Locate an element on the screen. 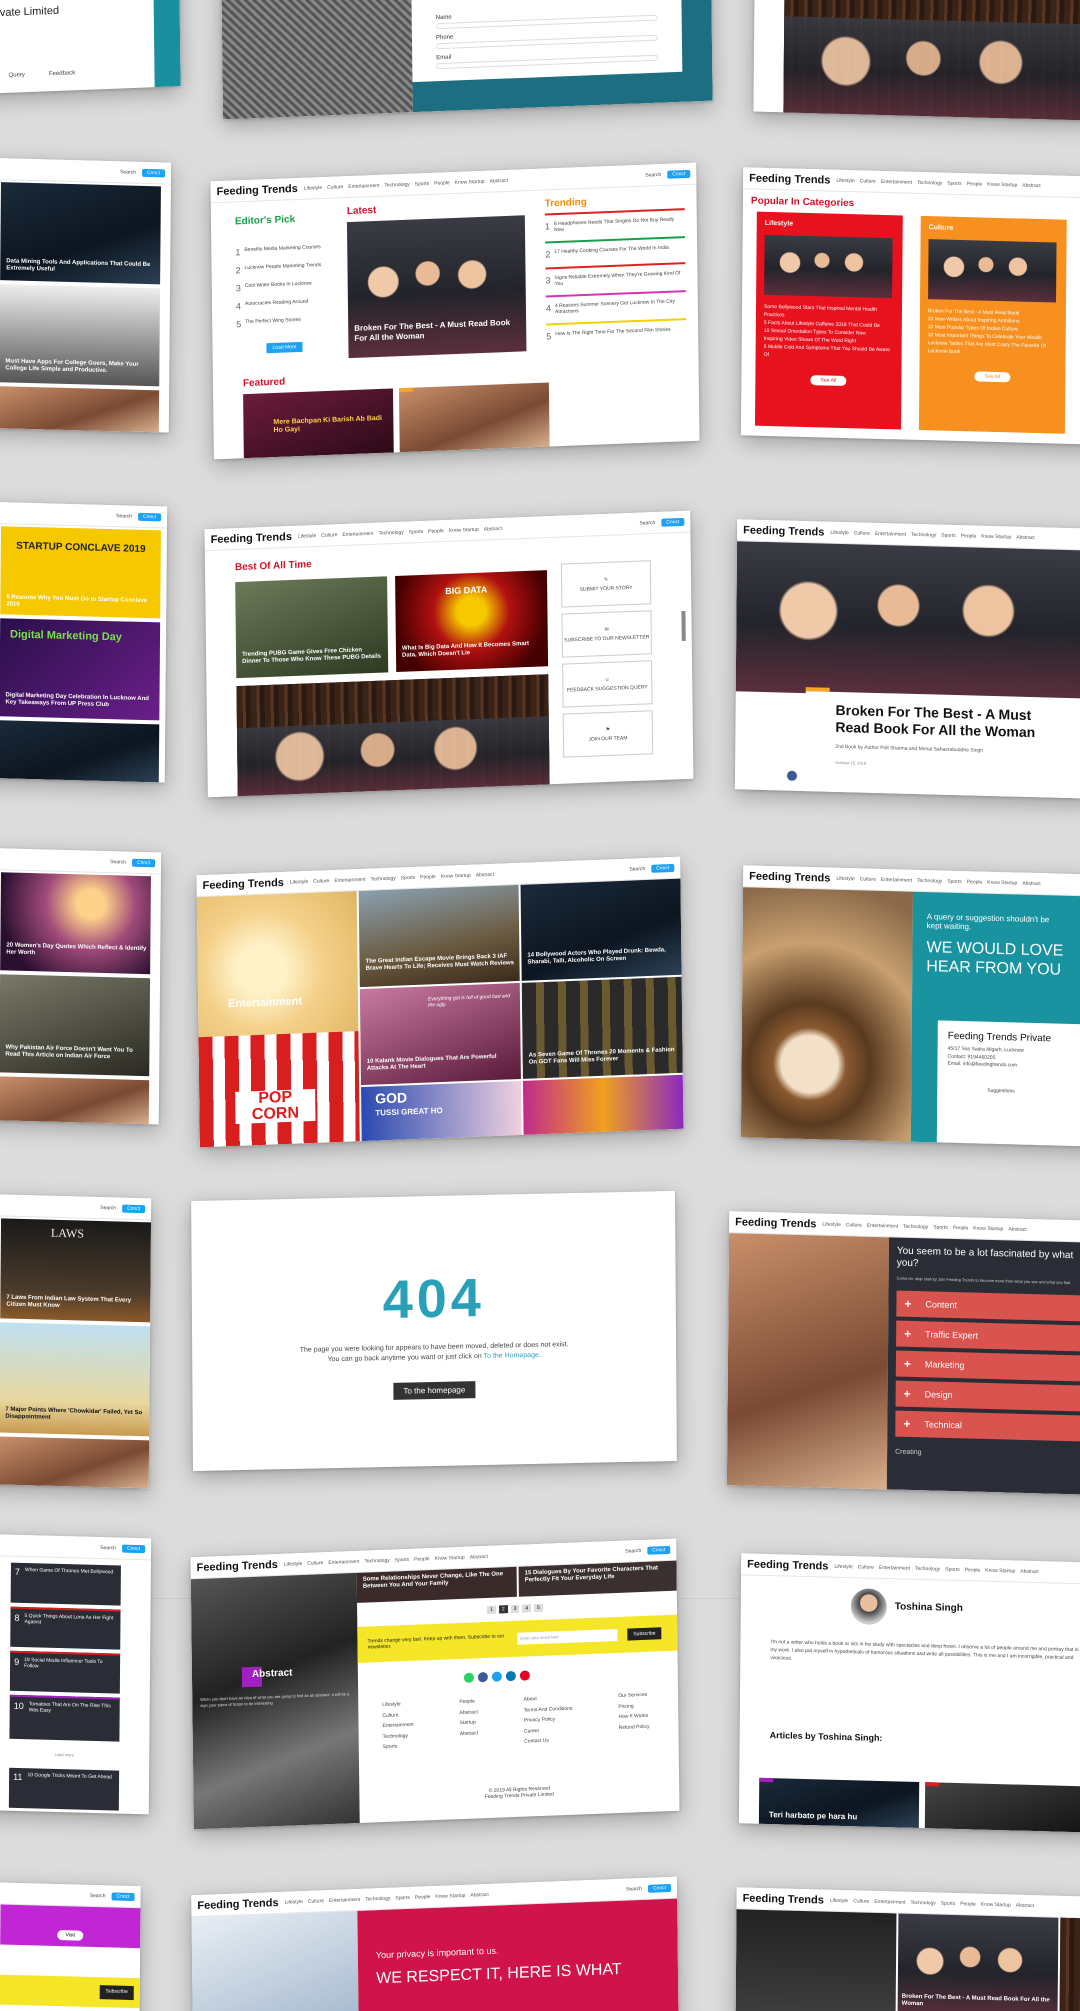 This screenshot has width=1080, height=2011. marketing-item: + Marketing is located at coordinates (987, 1366).